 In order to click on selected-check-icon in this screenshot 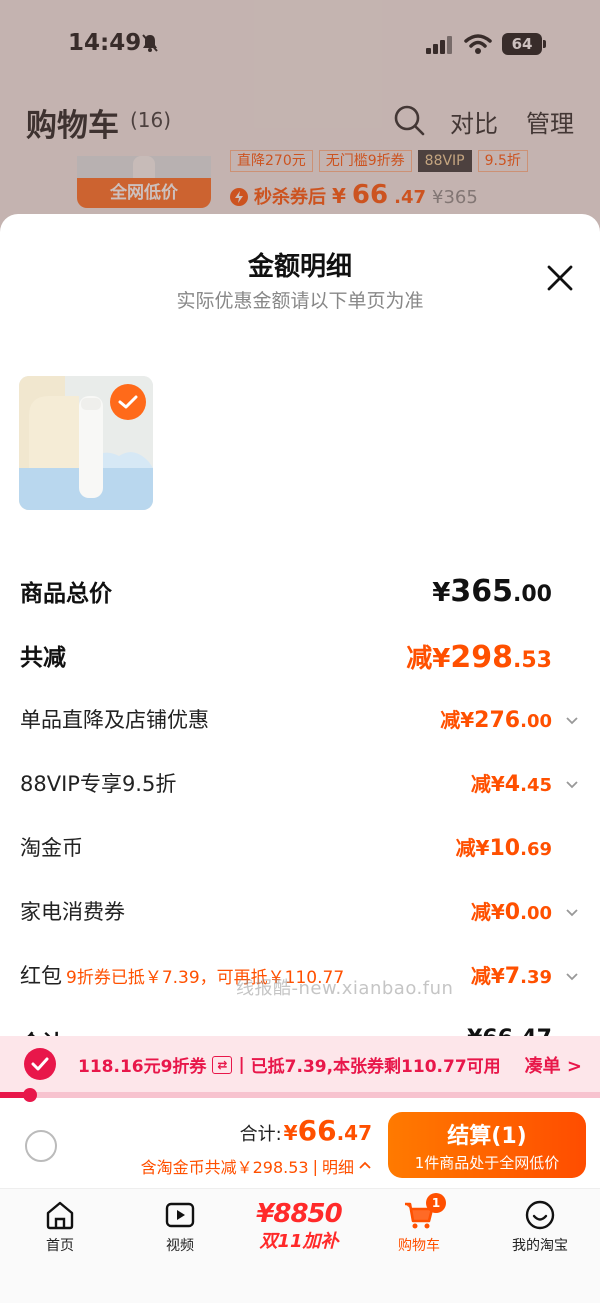, I will do `click(128, 402)`.